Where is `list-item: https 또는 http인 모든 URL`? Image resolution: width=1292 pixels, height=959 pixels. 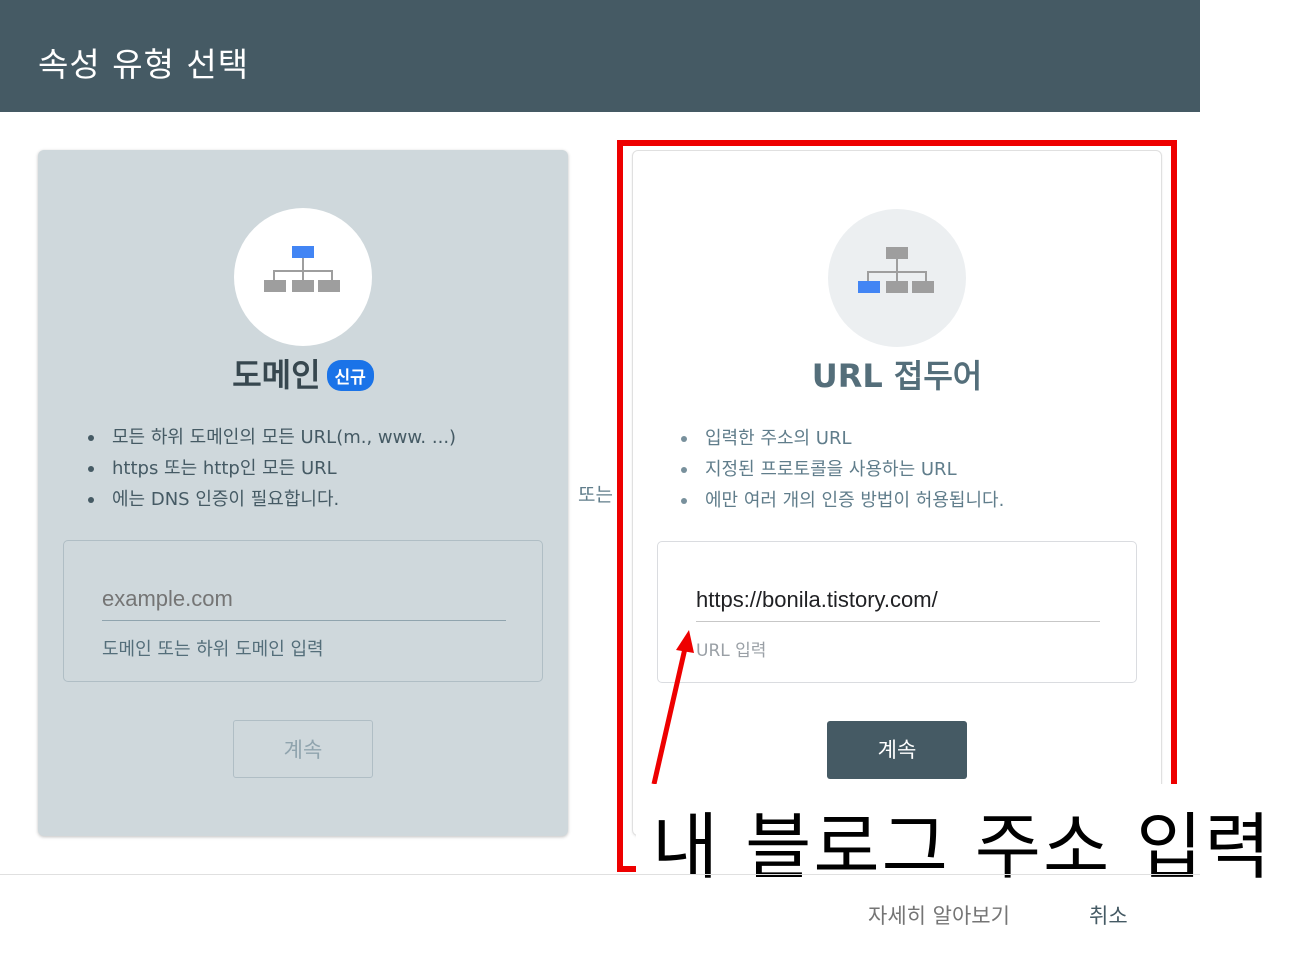
list-item: https 또는 http인 모든 URL is located at coordinates (272, 468).